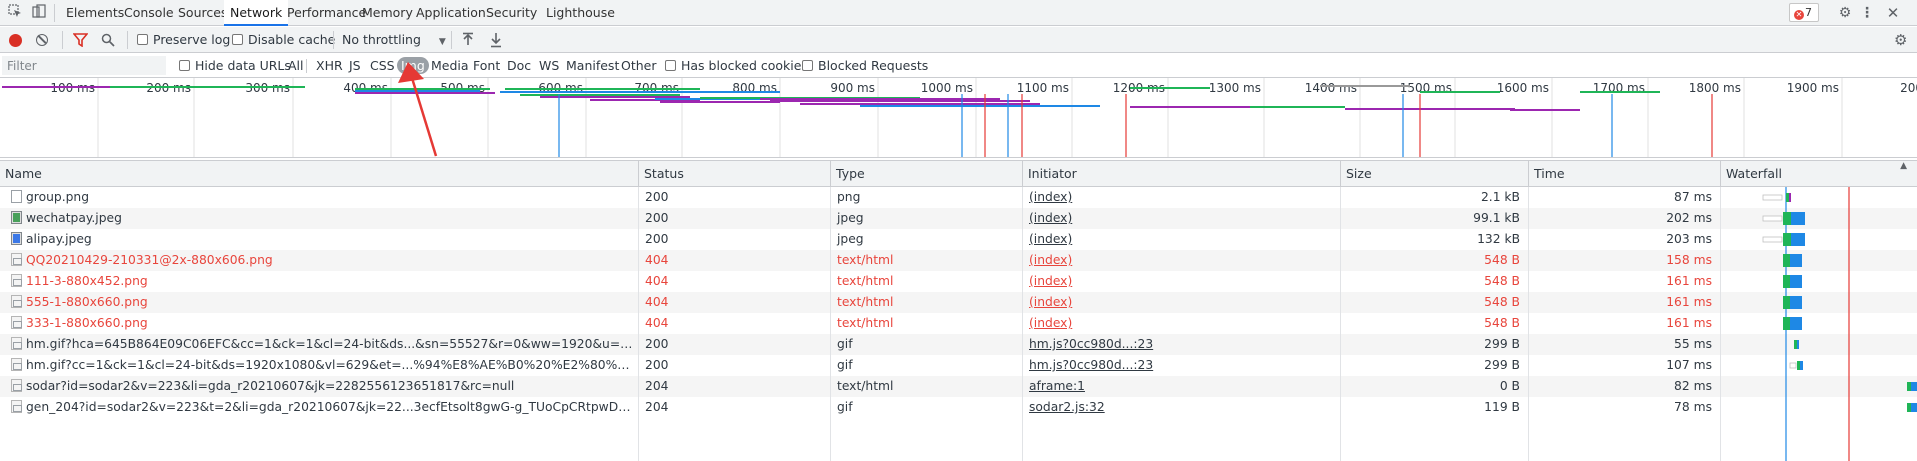  I want to click on size-text: 99.1 kB, so click(1496, 218).